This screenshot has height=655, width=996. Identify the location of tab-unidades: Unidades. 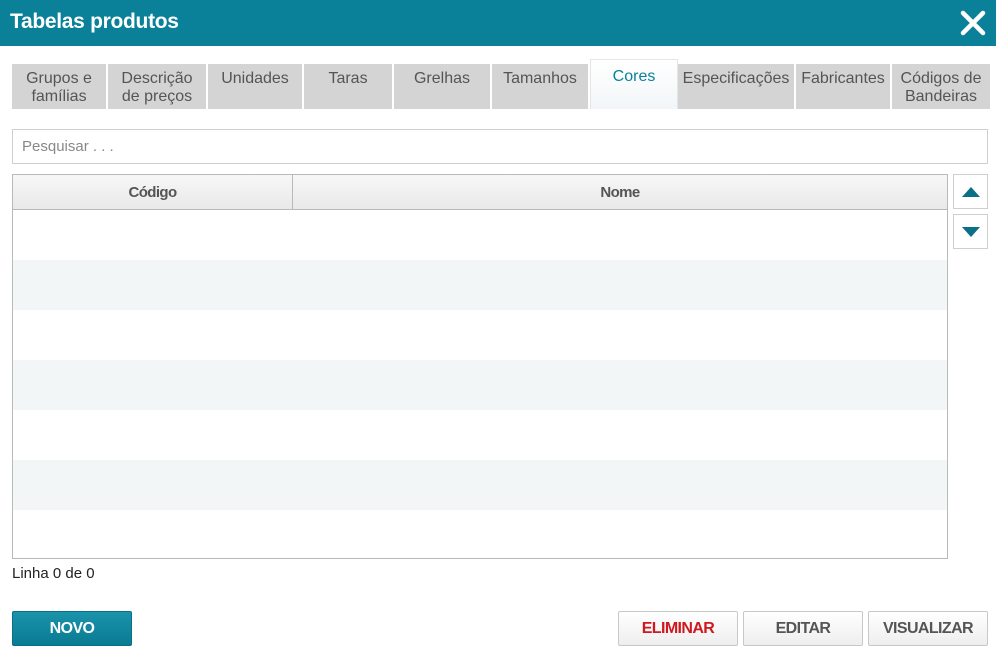
(256, 86).